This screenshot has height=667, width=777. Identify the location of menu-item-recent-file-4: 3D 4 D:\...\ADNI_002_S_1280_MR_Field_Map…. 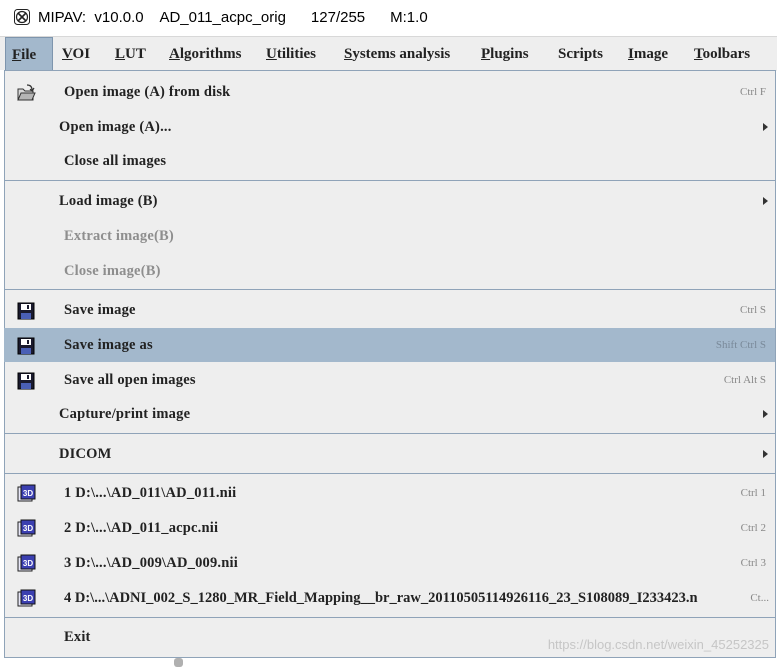
(389, 598).